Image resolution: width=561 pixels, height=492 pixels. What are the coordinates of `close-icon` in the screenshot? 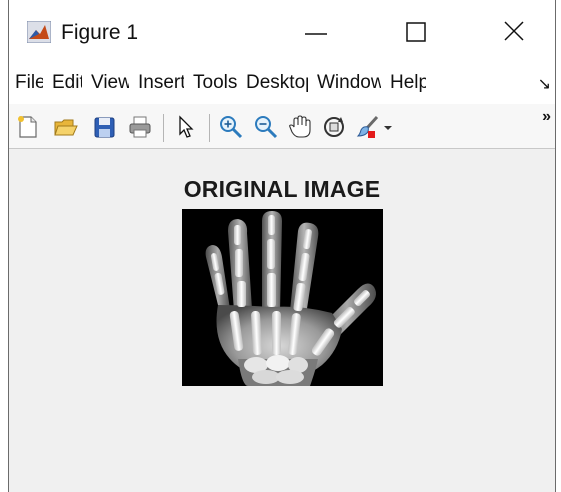 It's located at (514, 31).